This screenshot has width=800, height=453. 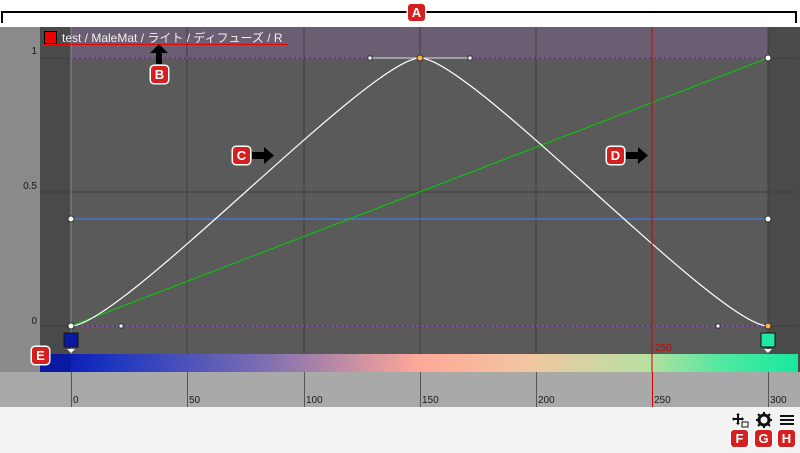 I want to click on flat-key-end, so click(x=768, y=219).